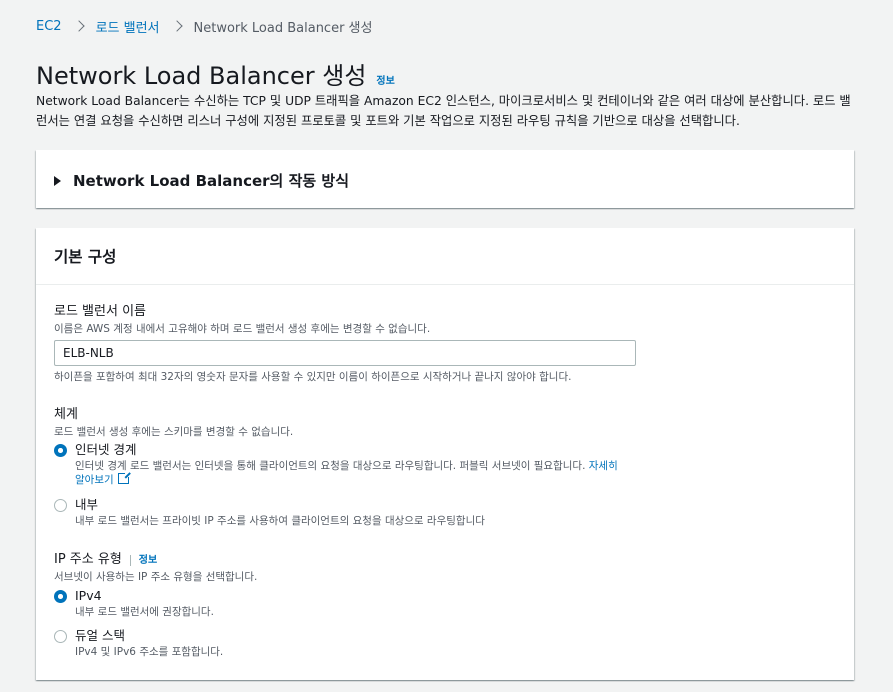 This screenshot has width=893, height=692. Describe the element at coordinates (340, 603) in the screenshot. I see `ip-type-option-ipv4: IPv4 내부 로드 밸런서에 권장합니다.` at that location.